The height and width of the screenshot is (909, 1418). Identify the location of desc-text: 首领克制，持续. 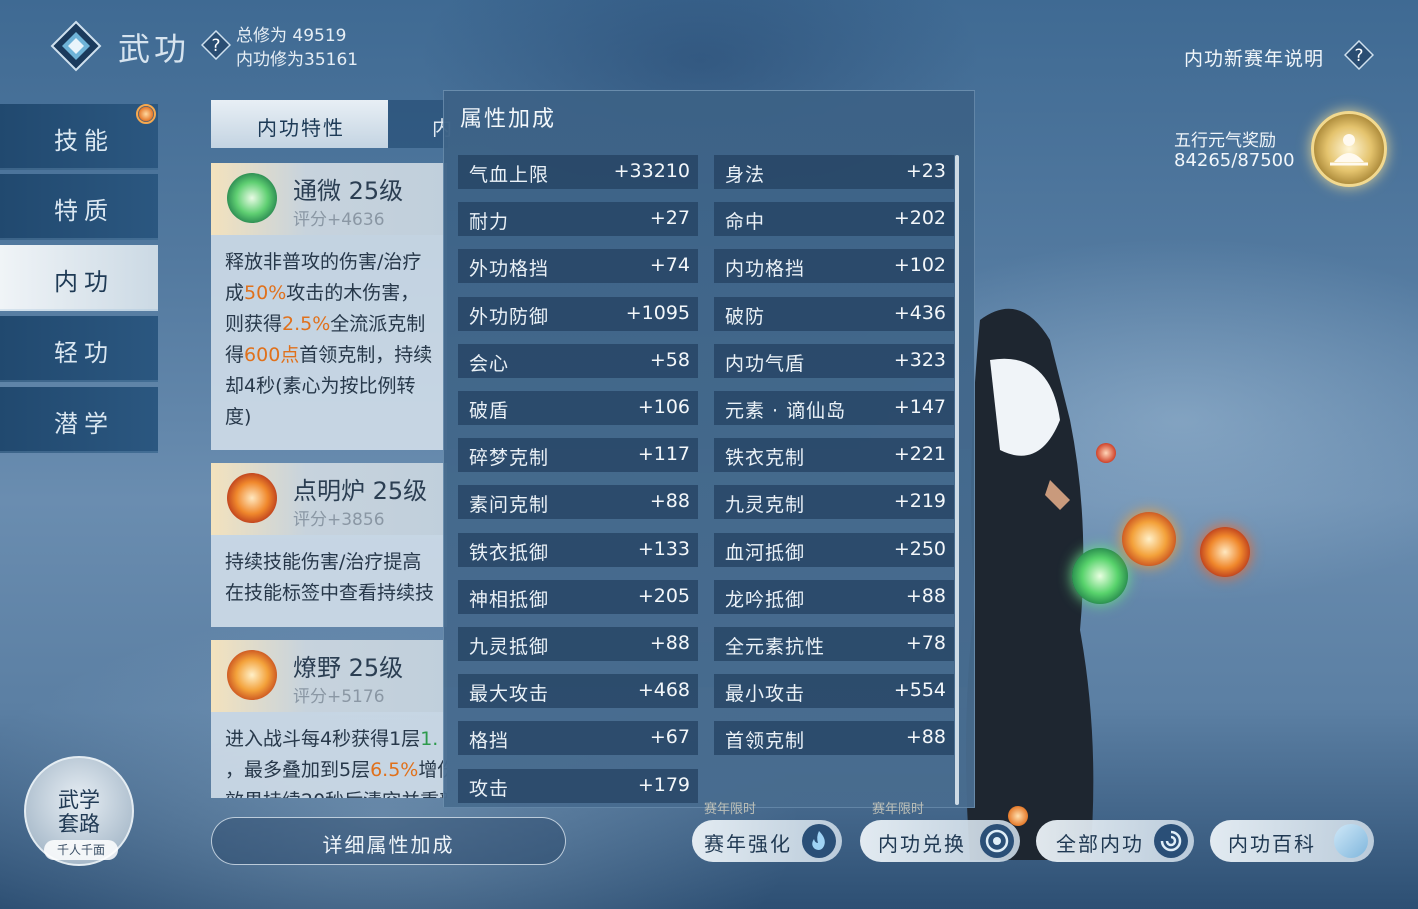
(366, 355).